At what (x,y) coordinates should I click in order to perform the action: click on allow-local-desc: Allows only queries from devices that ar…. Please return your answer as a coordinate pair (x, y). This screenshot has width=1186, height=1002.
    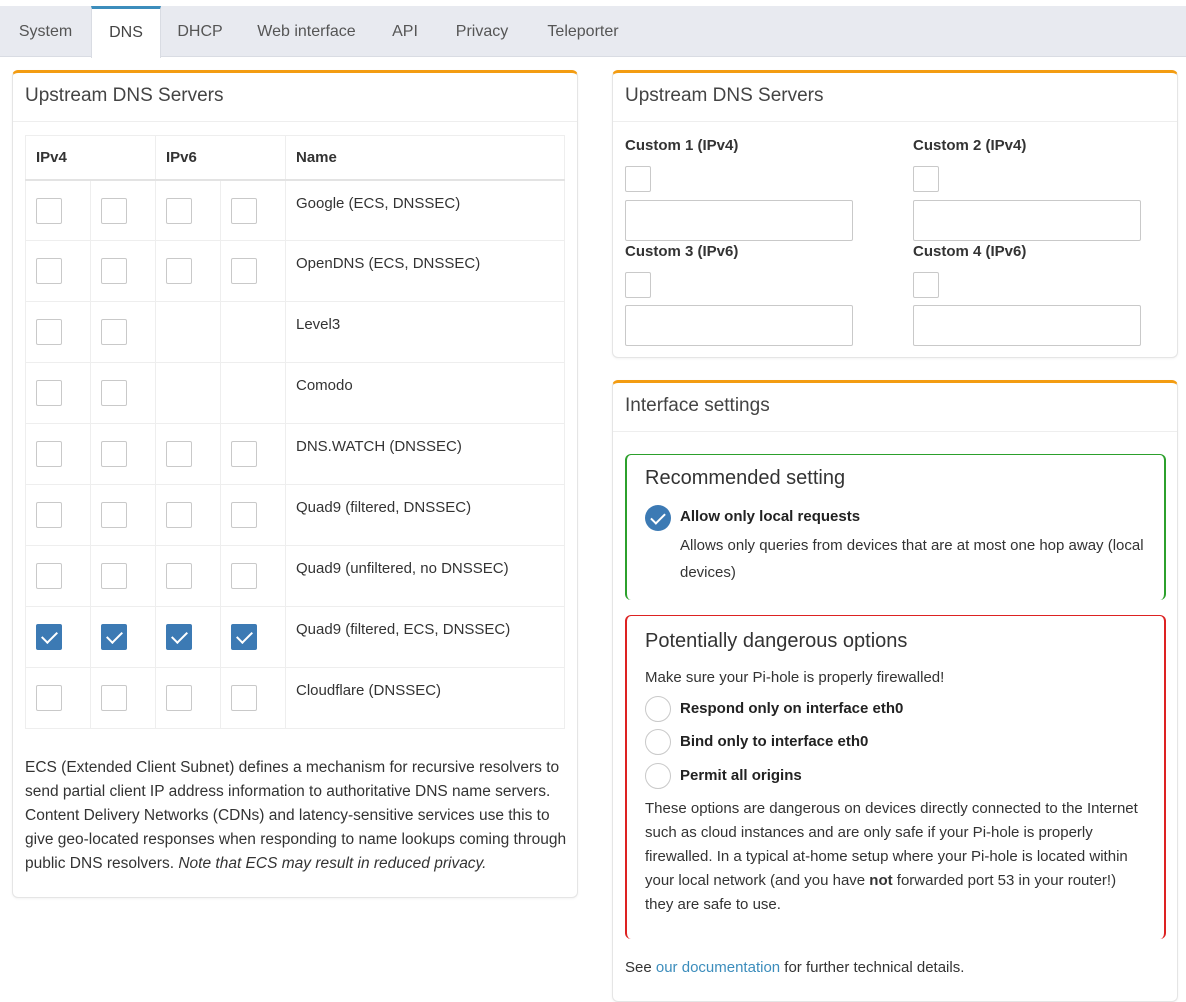
    Looking at the image, I should click on (912, 559).